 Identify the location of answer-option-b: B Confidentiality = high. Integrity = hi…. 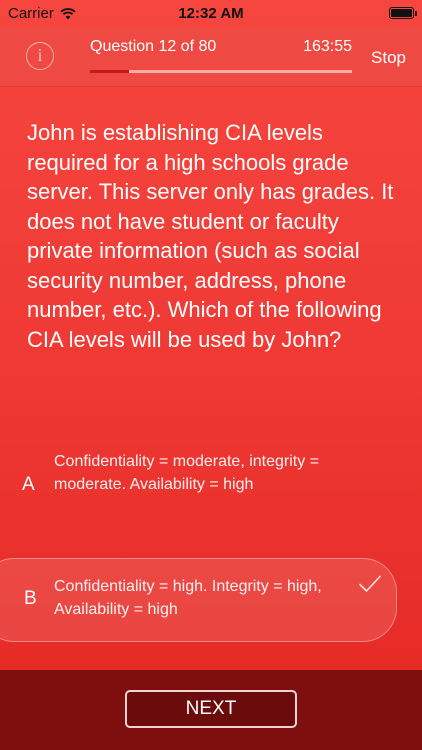
(198, 600).